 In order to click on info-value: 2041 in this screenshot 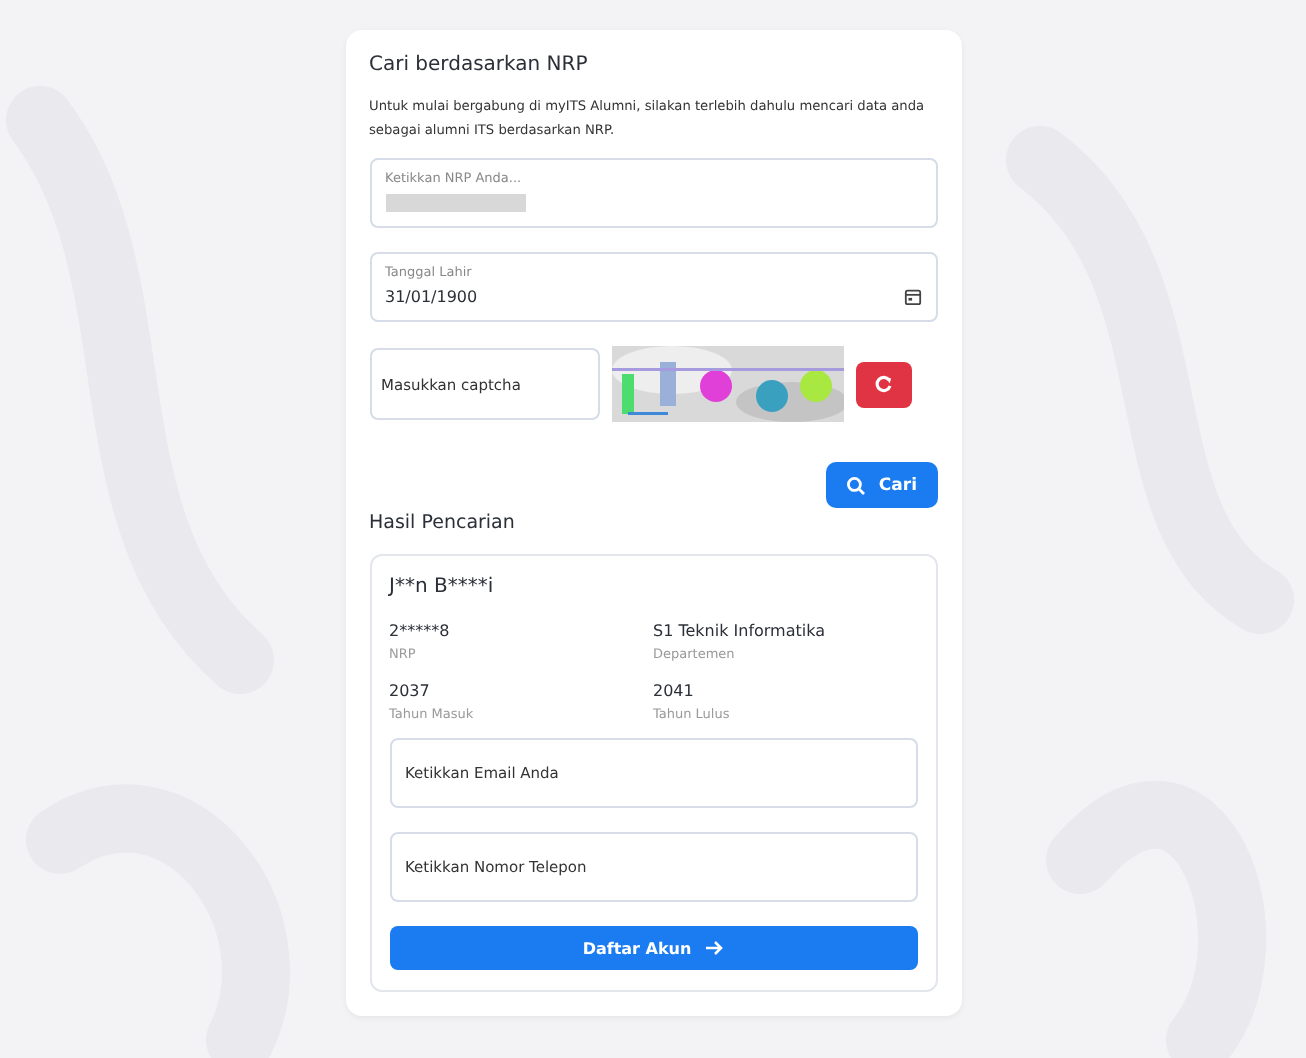, I will do `click(674, 691)`.